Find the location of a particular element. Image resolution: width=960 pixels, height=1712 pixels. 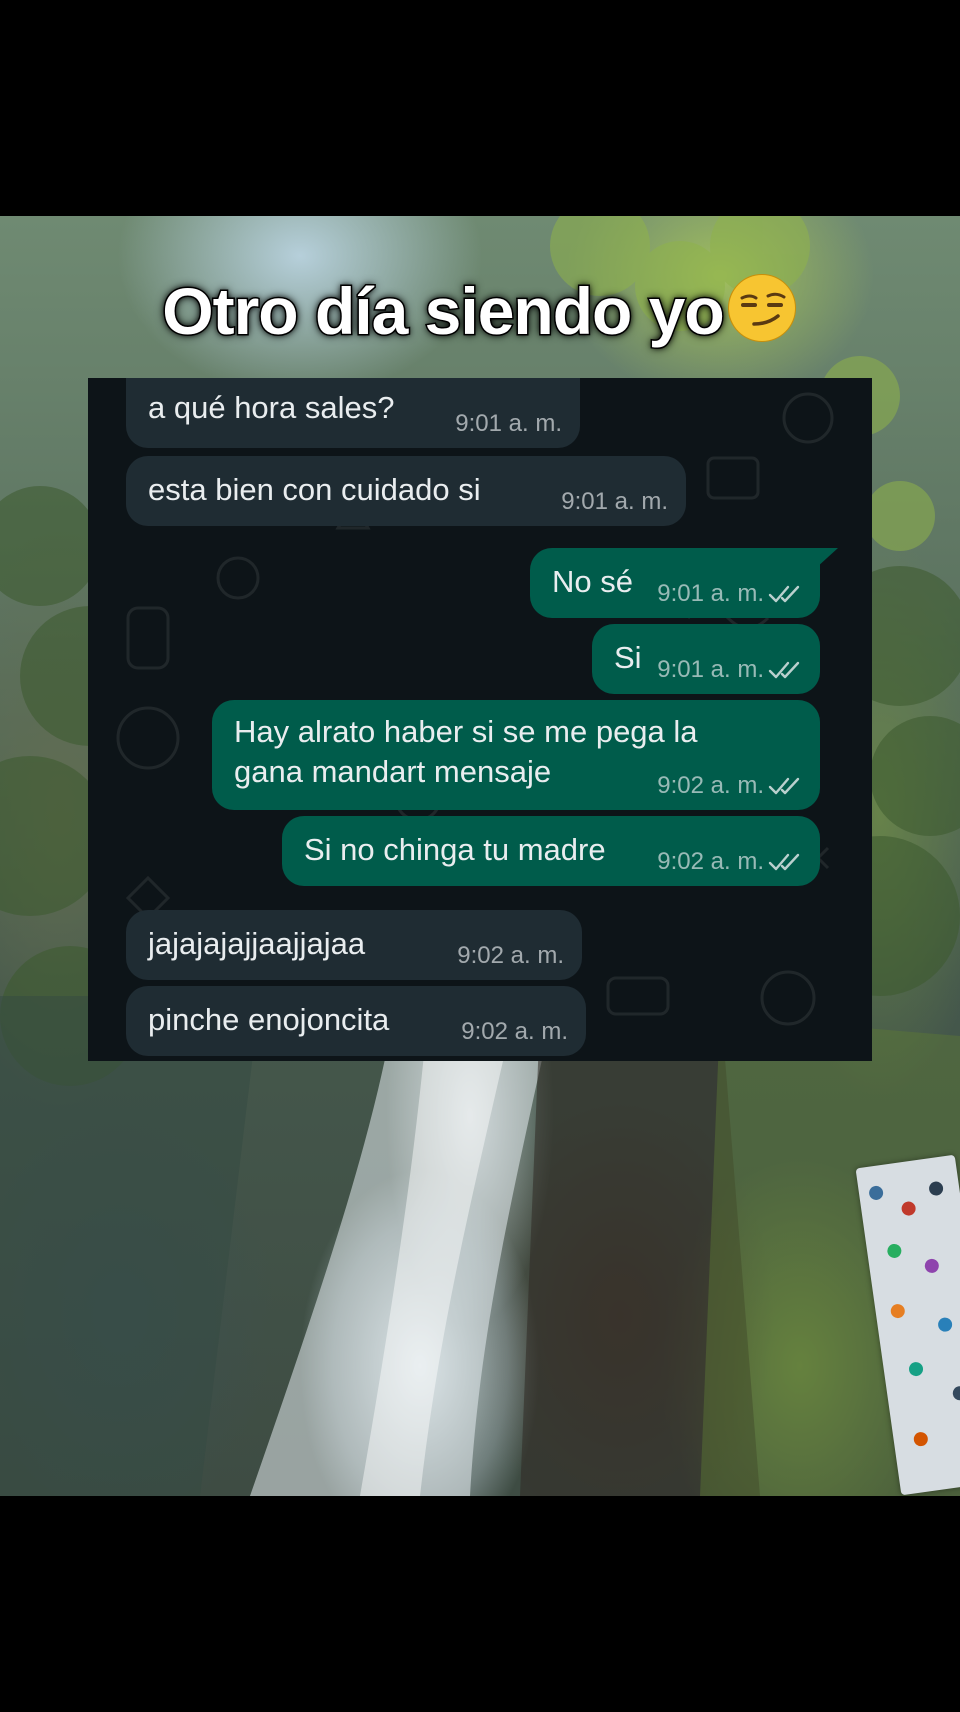

message-outgoing: Si 9:01 a. m. is located at coordinates (706, 659).